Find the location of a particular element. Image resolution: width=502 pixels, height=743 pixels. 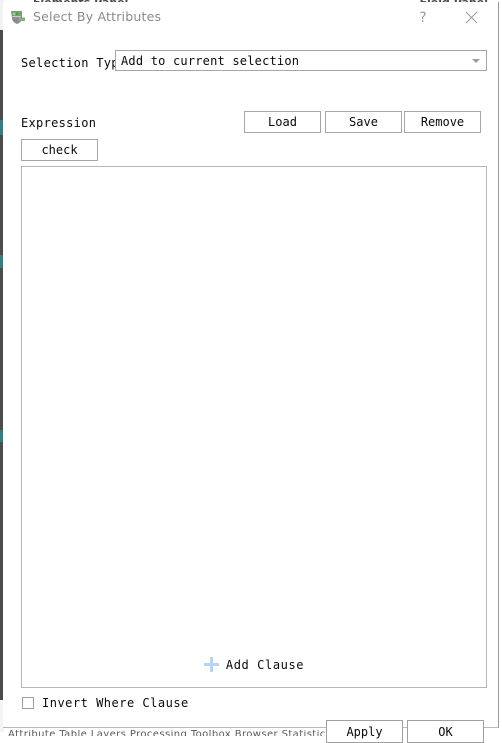

check-button: check is located at coordinates (59, 150).